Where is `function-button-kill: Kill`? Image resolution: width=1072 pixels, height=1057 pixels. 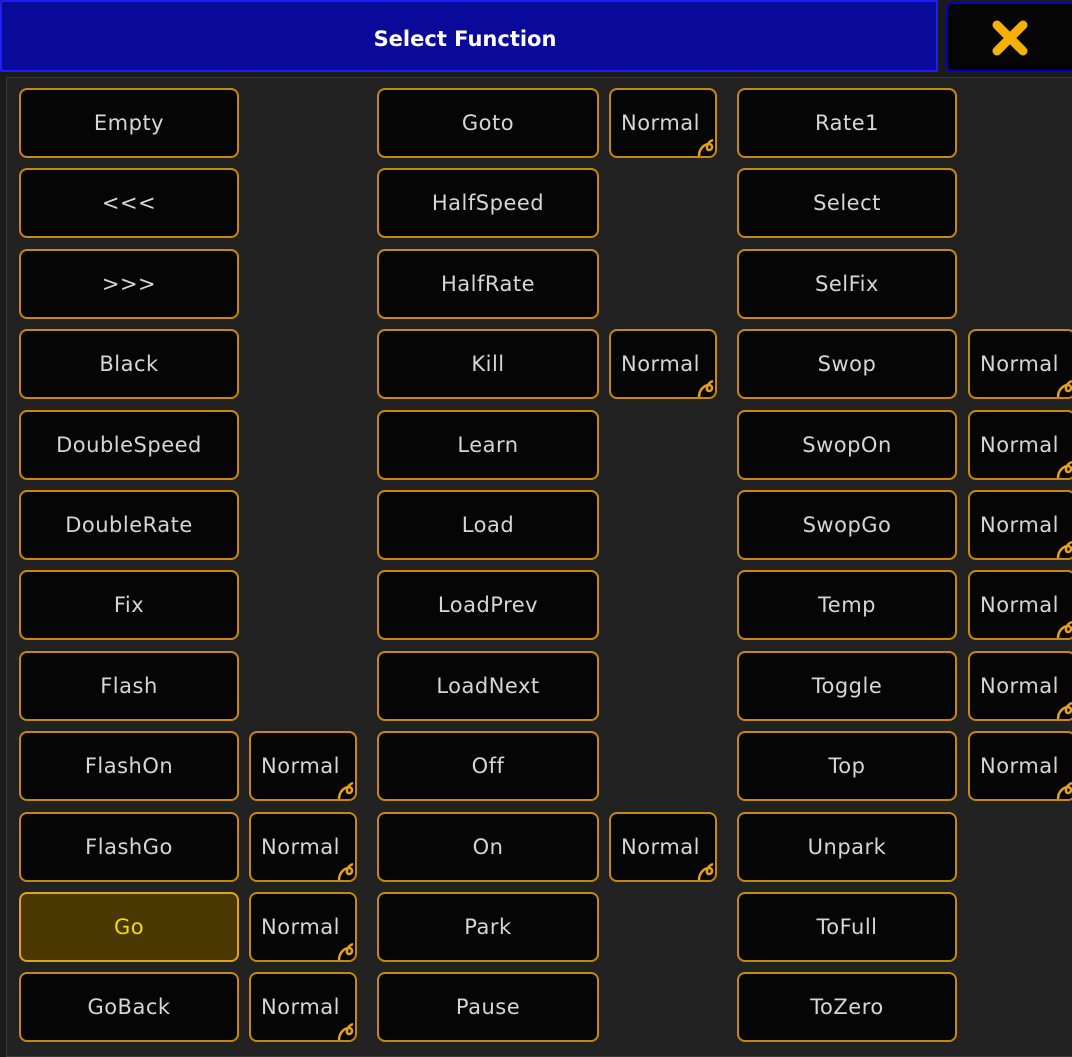 function-button-kill: Kill is located at coordinates (488, 364).